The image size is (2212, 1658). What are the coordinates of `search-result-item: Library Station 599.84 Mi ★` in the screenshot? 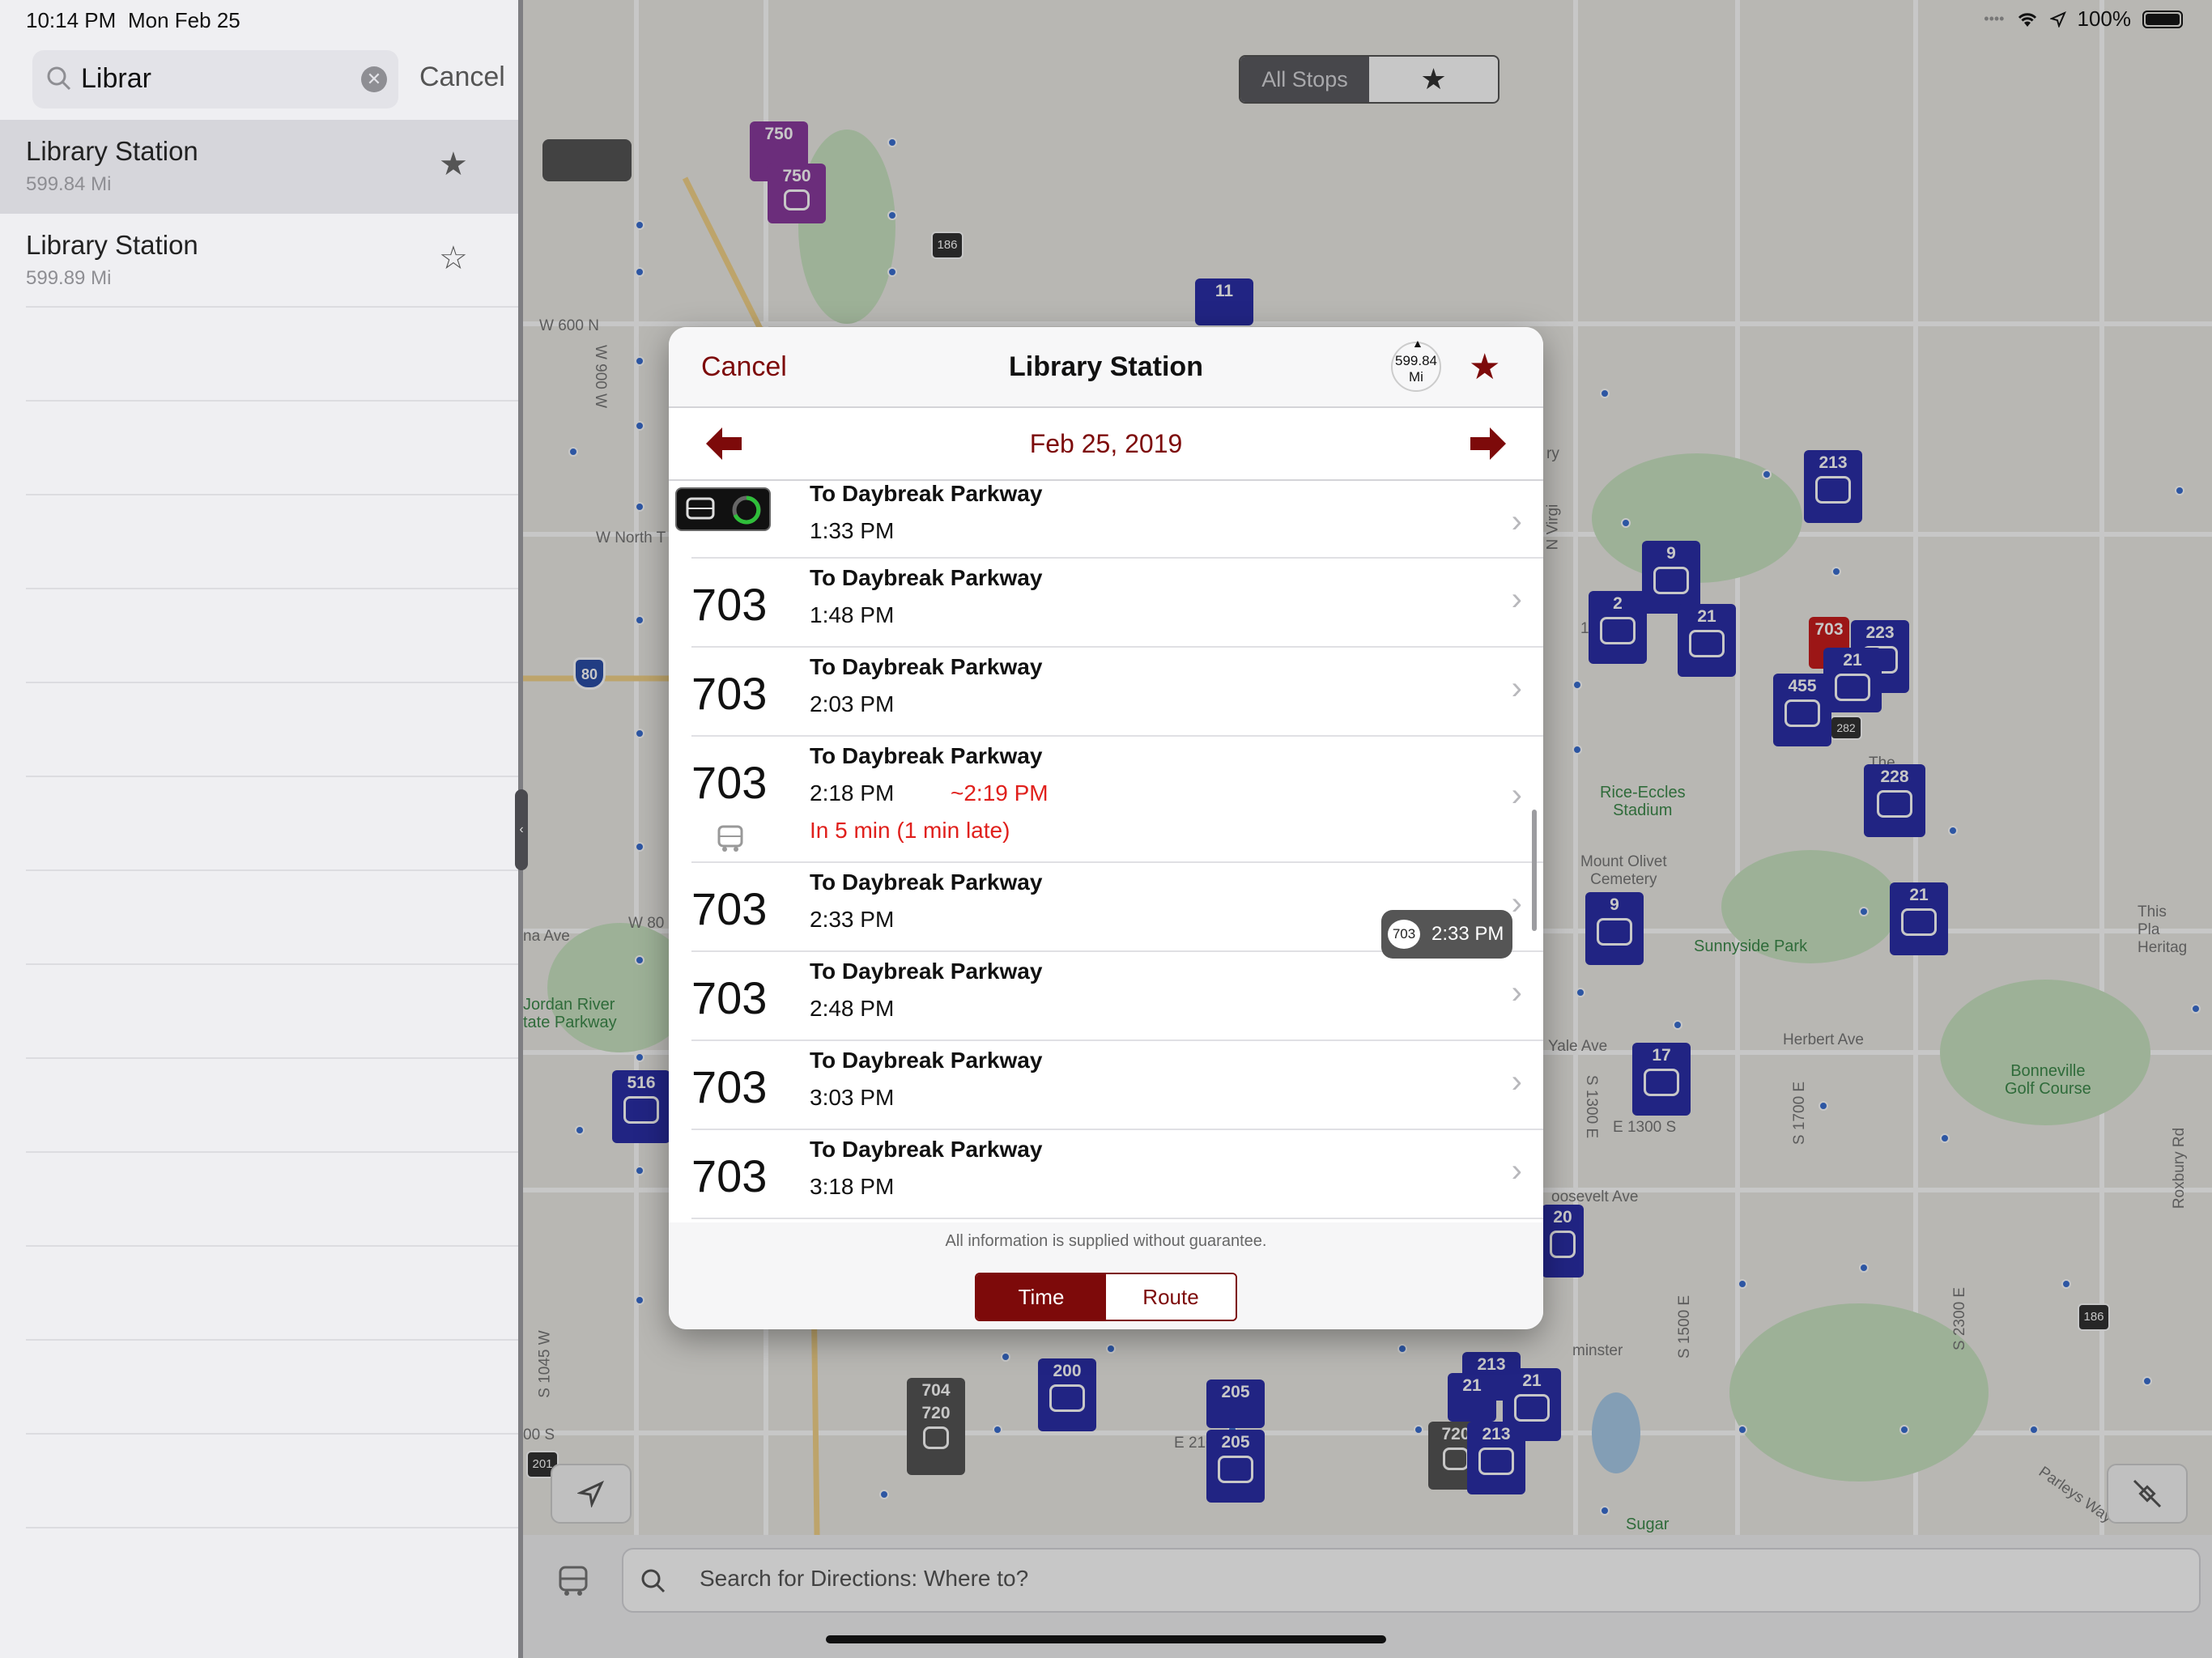 It's located at (259, 167).